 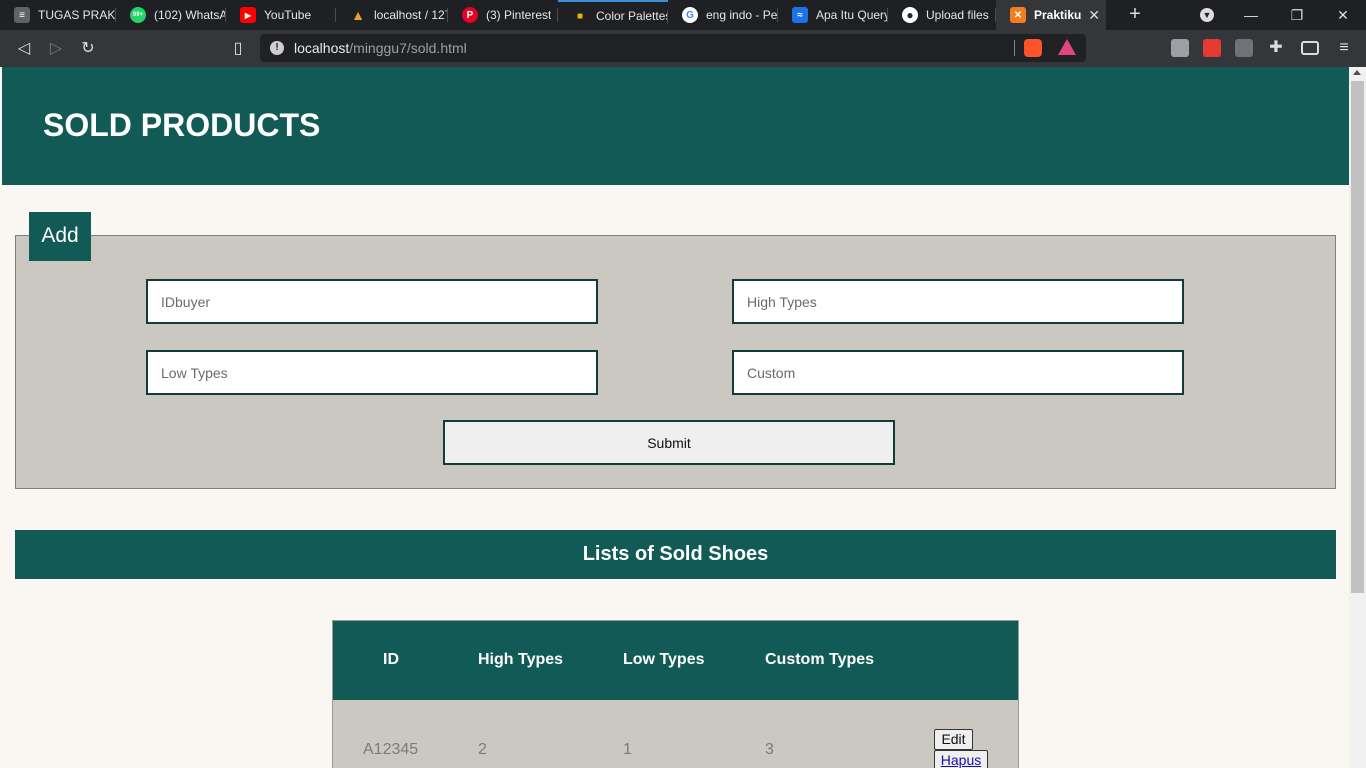 I want to click on page-scrollbar, so click(x=1357, y=417).